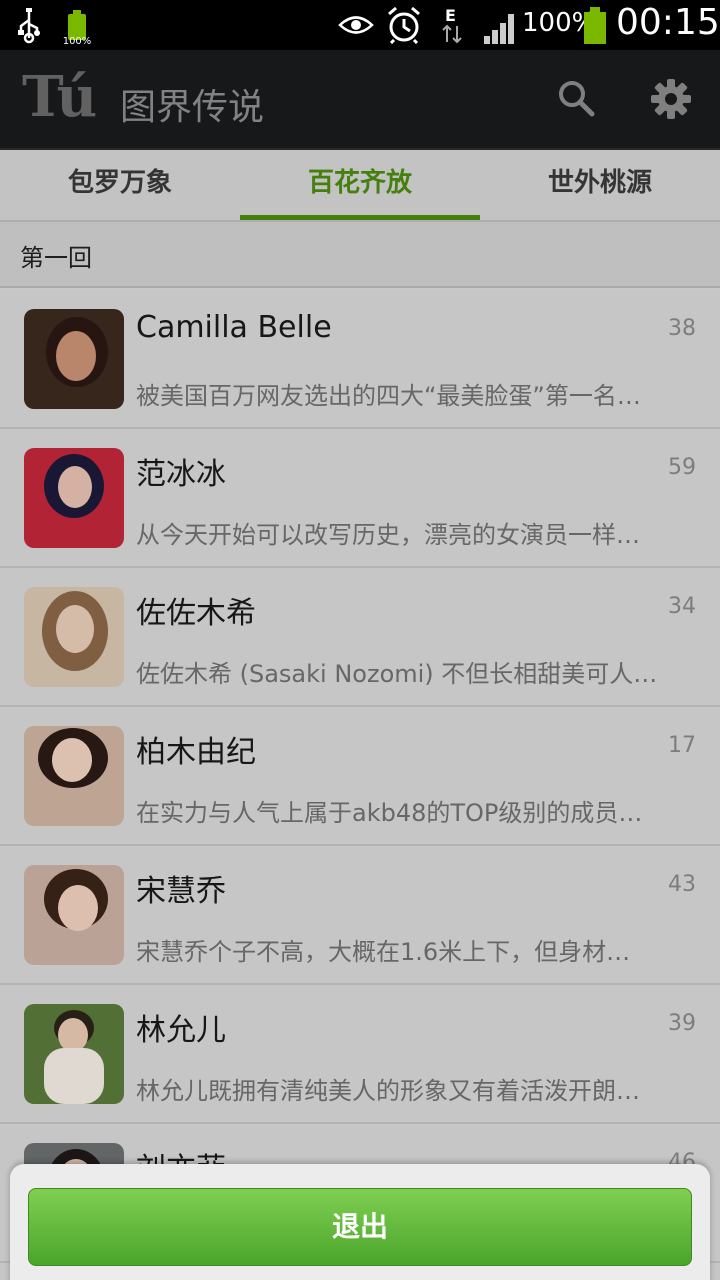 This screenshot has height=1280, width=720. I want to click on active-tab-indicator, so click(360, 217).